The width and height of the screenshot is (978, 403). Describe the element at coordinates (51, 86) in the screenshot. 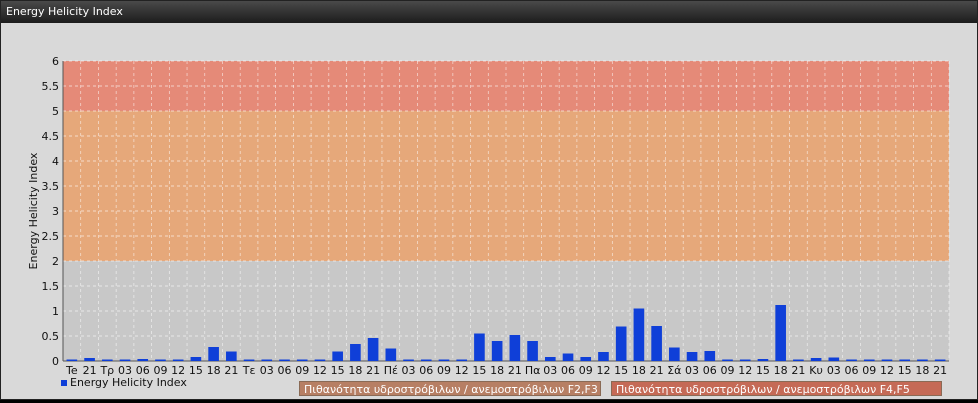

I see `y-tick-label: 5.5` at that location.